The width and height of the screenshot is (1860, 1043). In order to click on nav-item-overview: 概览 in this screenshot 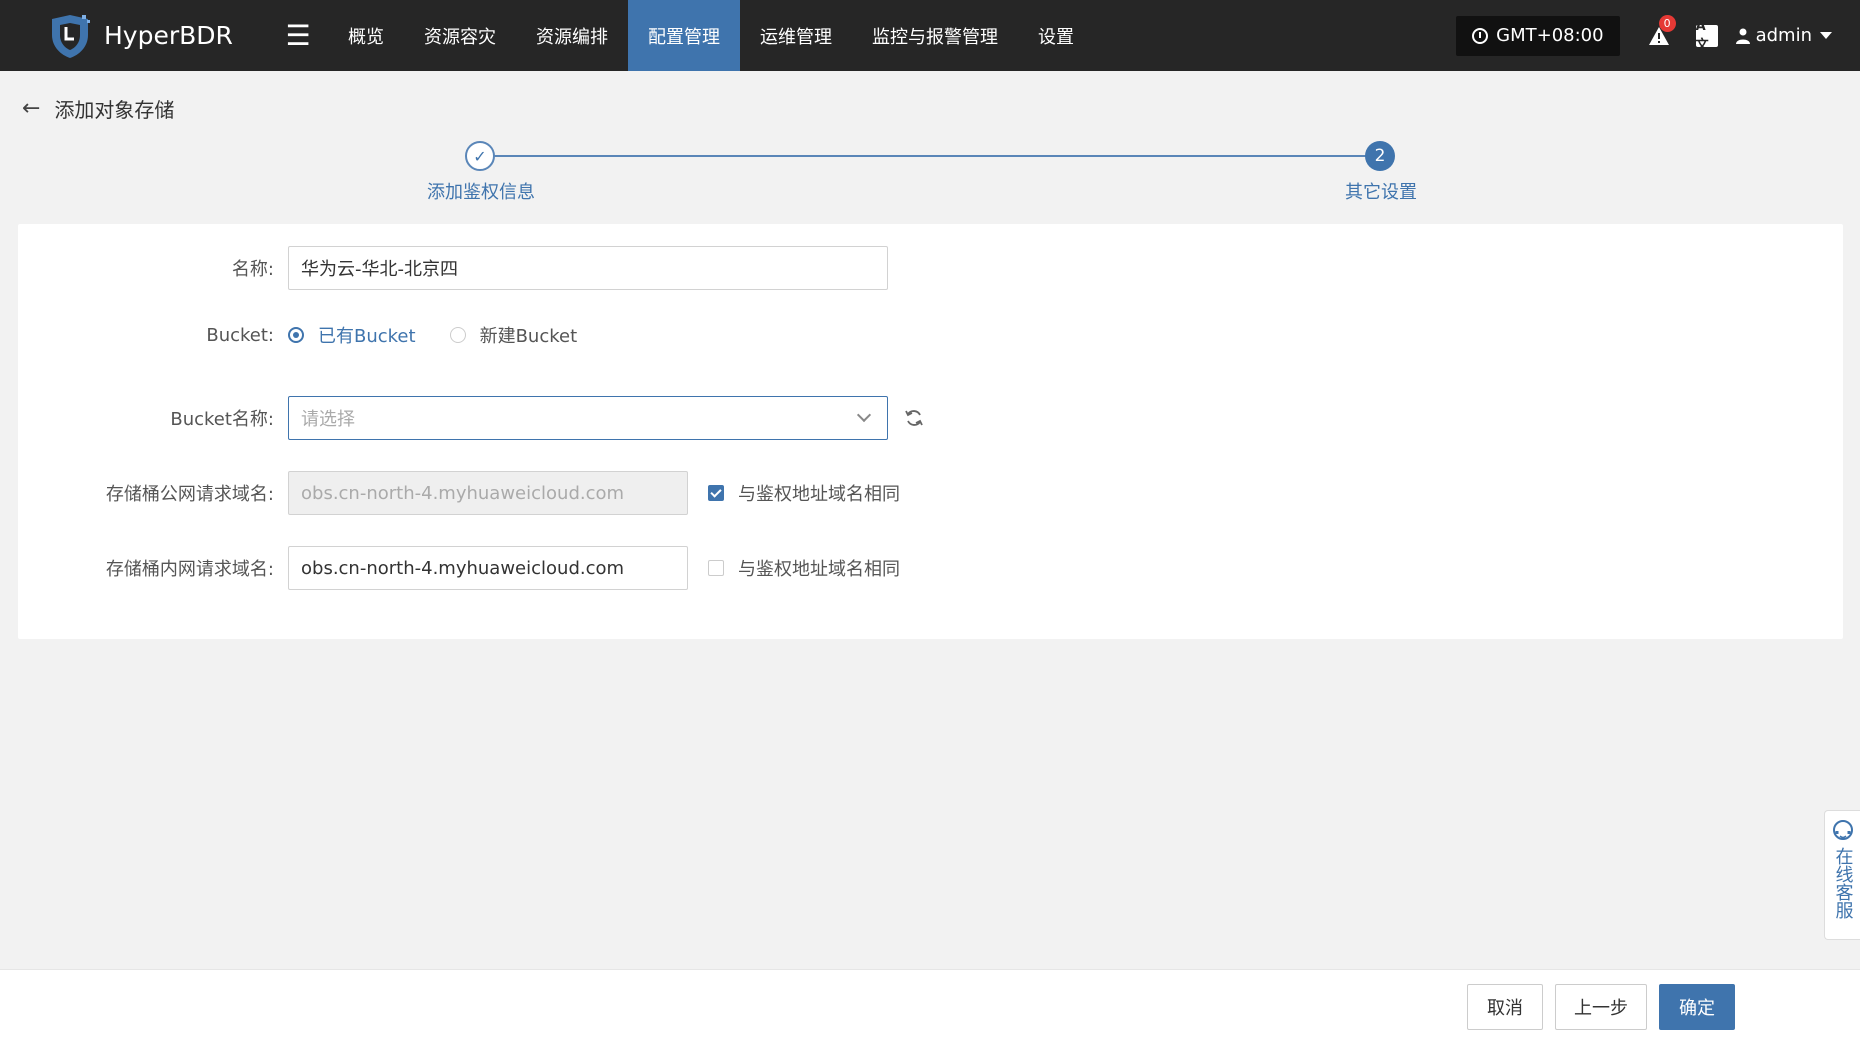, I will do `click(366, 35)`.